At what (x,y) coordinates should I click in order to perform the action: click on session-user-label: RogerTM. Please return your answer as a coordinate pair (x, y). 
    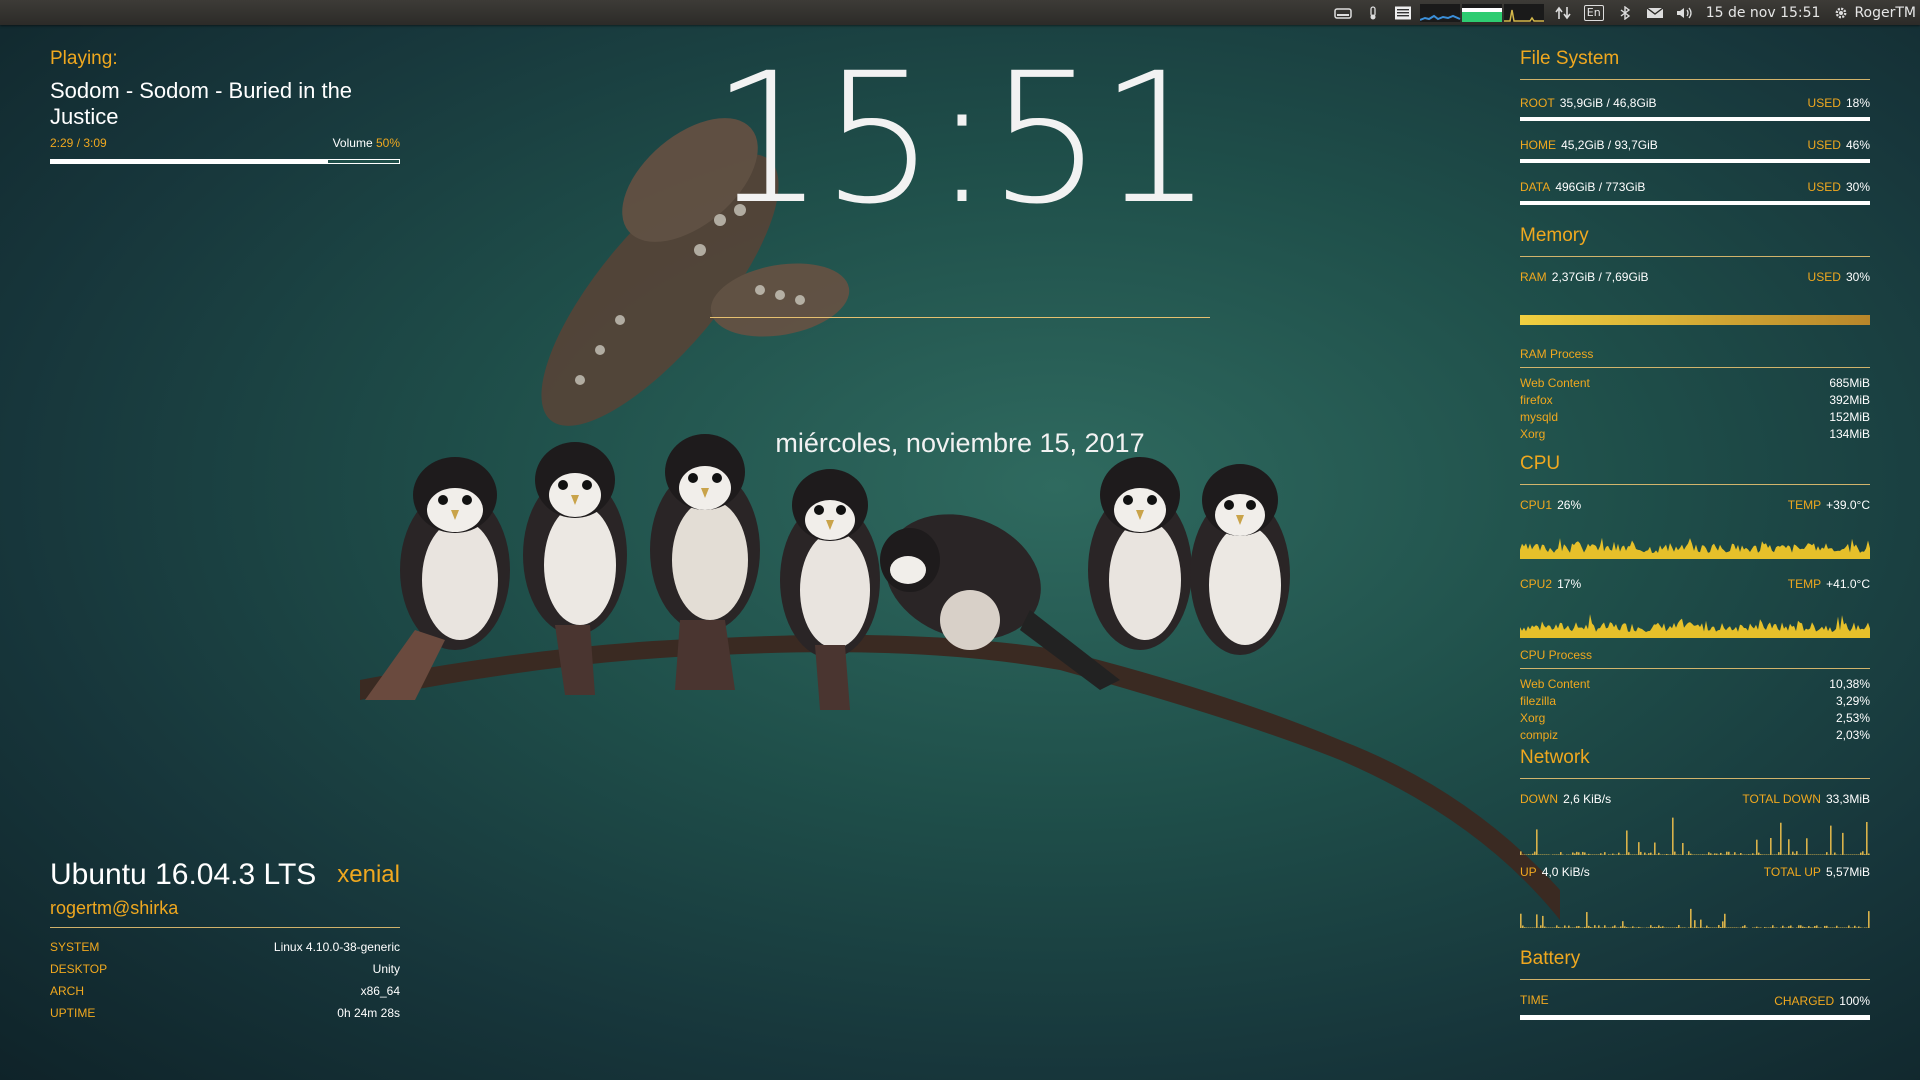
    Looking at the image, I should click on (1885, 12).